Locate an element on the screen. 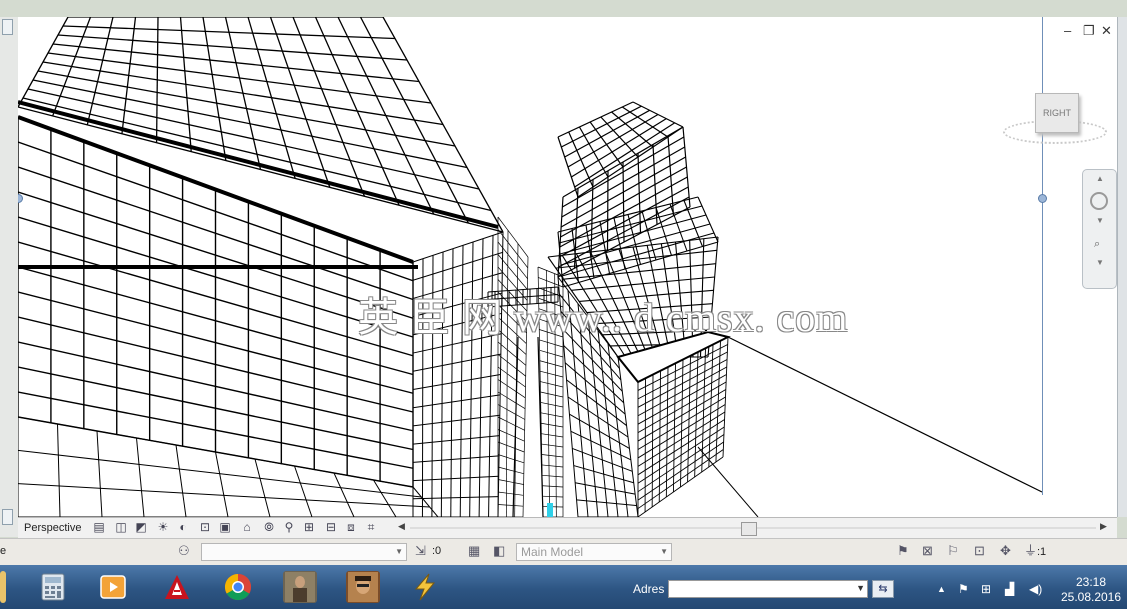 The height and width of the screenshot is (609, 1127). reveal-hidden-icon: ⚲ is located at coordinates (289, 527).